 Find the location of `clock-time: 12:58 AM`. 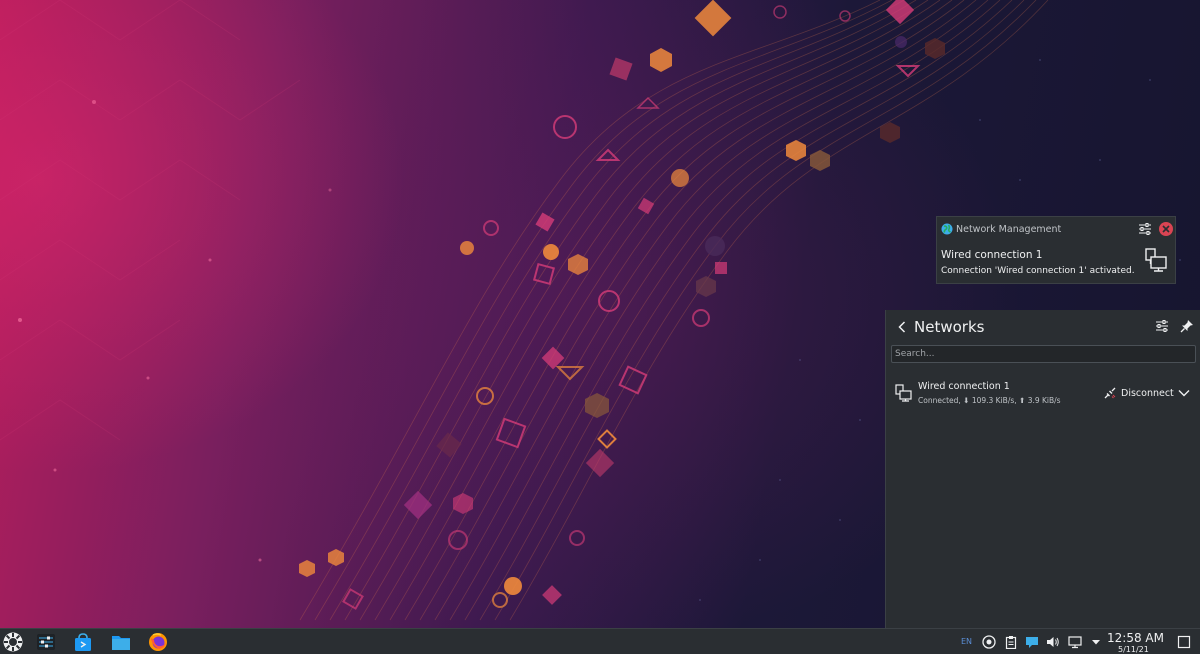

clock-time: 12:58 AM is located at coordinates (1135, 638).